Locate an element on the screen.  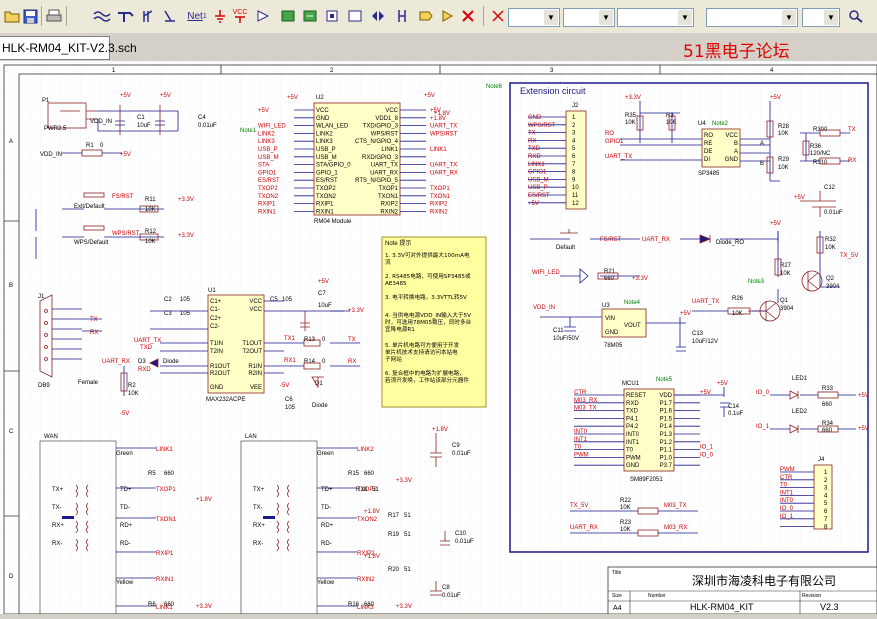
r36-ref: R36 is located at coordinates (816, 147).